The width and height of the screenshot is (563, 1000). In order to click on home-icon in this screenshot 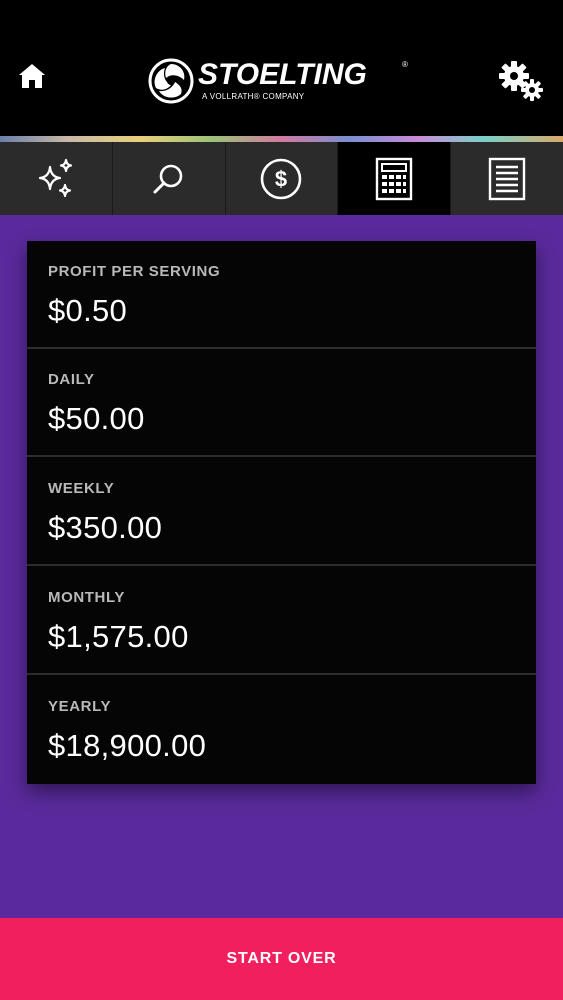, I will do `click(32, 76)`.